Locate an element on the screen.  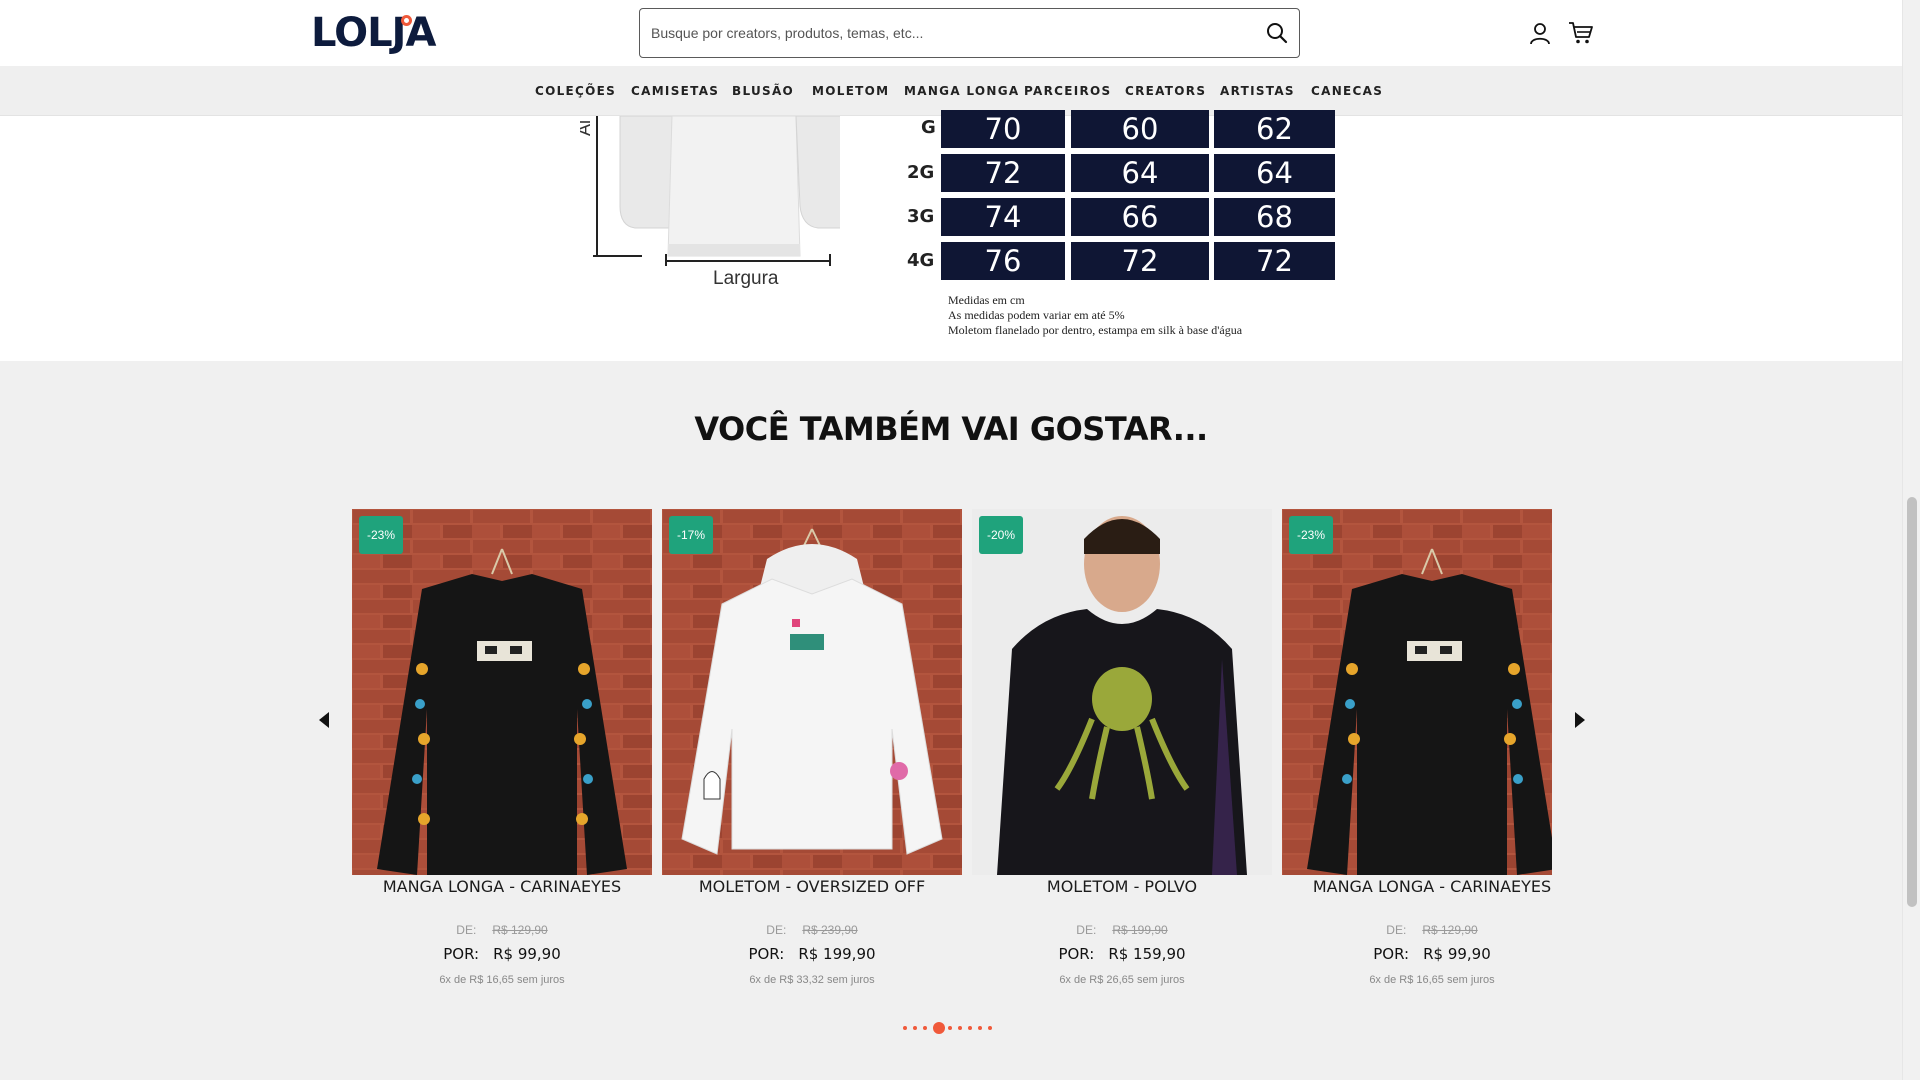
nav-item-canecas: CANECAS is located at coordinates (1347, 91).